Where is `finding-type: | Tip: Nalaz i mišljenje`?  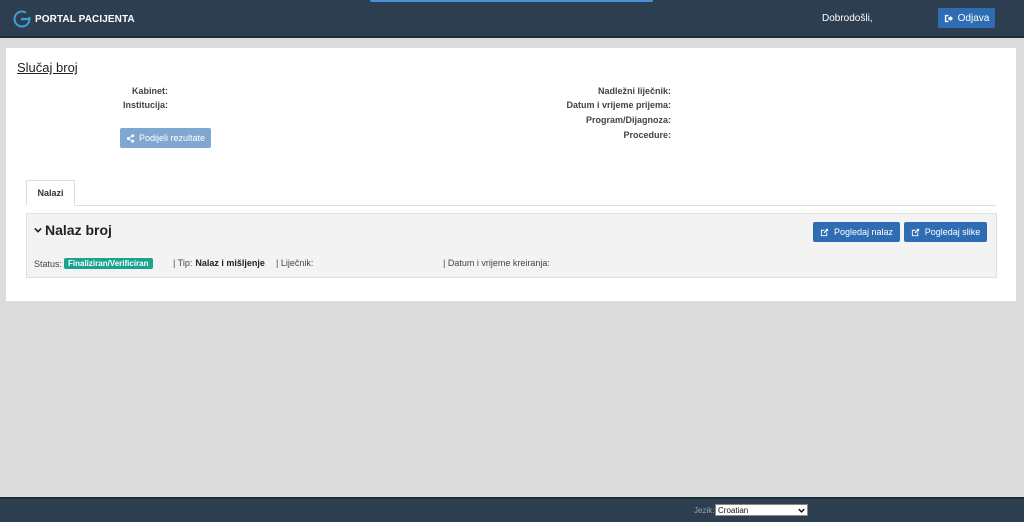 finding-type: | Tip: Nalaz i mišljenje is located at coordinates (219, 263).